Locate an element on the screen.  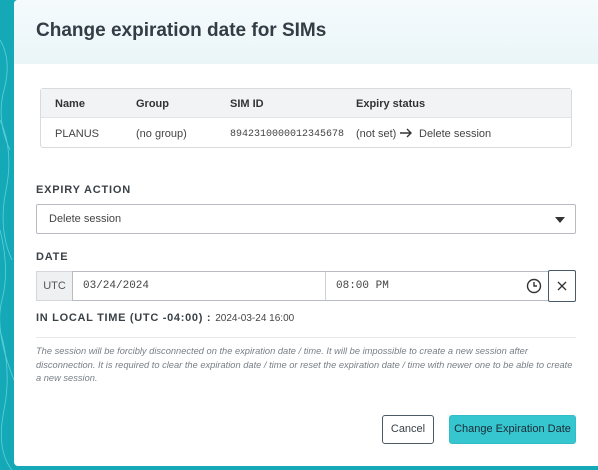
table-header-row: Name Group SIM ID Expiry status is located at coordinates (306, 103).